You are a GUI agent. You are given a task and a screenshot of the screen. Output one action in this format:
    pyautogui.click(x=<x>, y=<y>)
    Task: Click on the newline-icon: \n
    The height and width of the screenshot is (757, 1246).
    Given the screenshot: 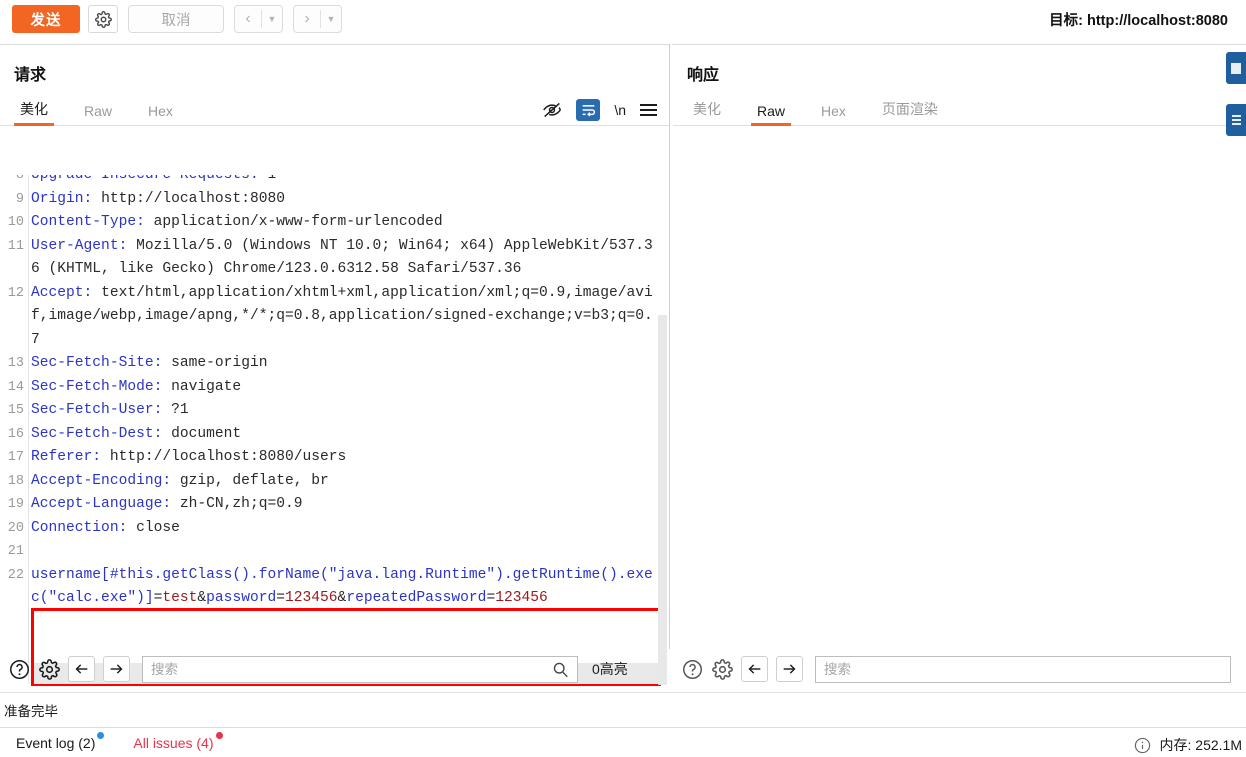 What is the action you would take?
    pyautogui.click(x=620, y=110)
    